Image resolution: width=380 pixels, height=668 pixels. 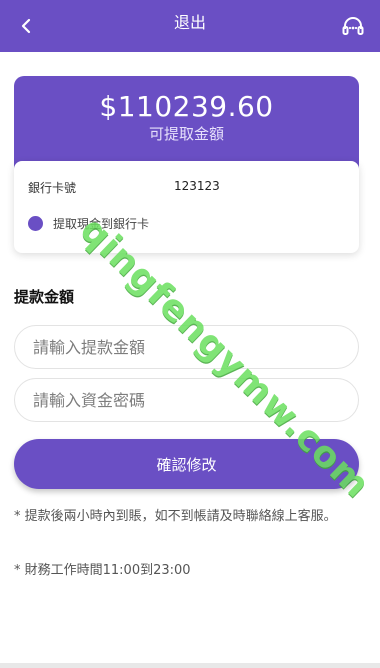 I want to click on top-bar: 退出, so click(x=190, y=26).